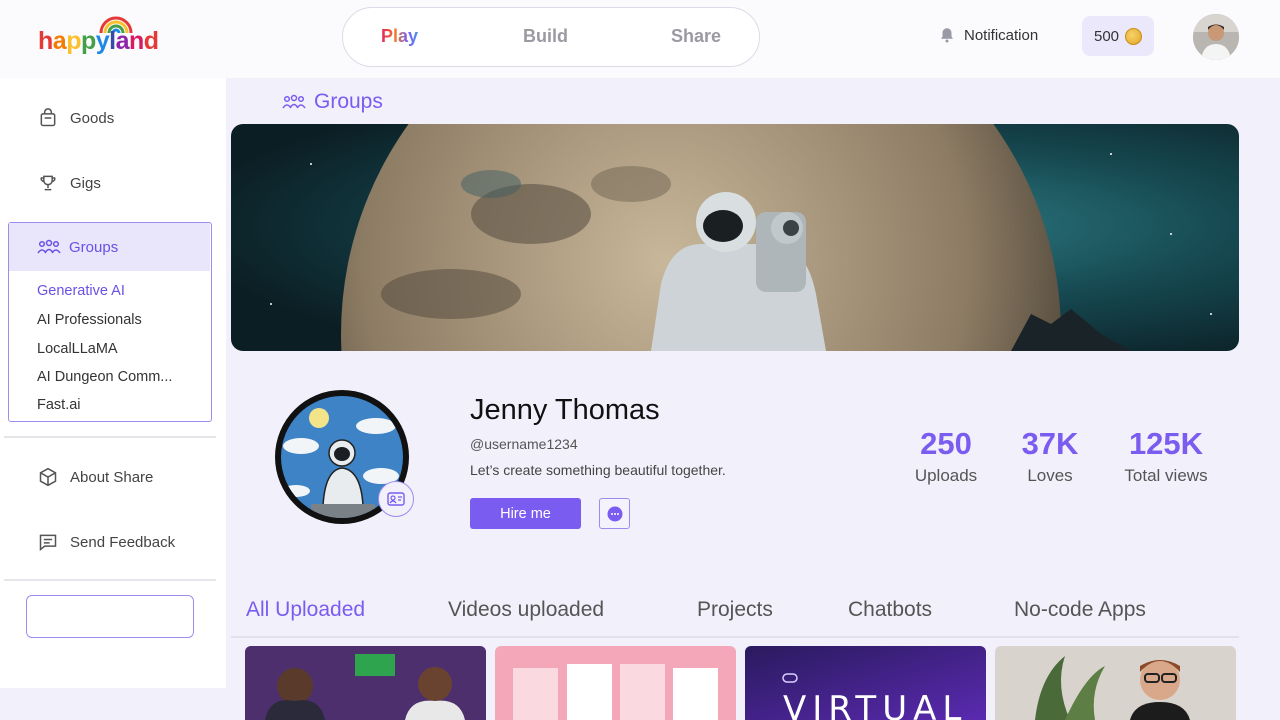 The height and width of the screenshot is (720, 1280). What do you see at coordinates (77, 349) in the screenshot?
I see `group-item-localllama: LocalLLaMA` at bounding box center [77, 349].